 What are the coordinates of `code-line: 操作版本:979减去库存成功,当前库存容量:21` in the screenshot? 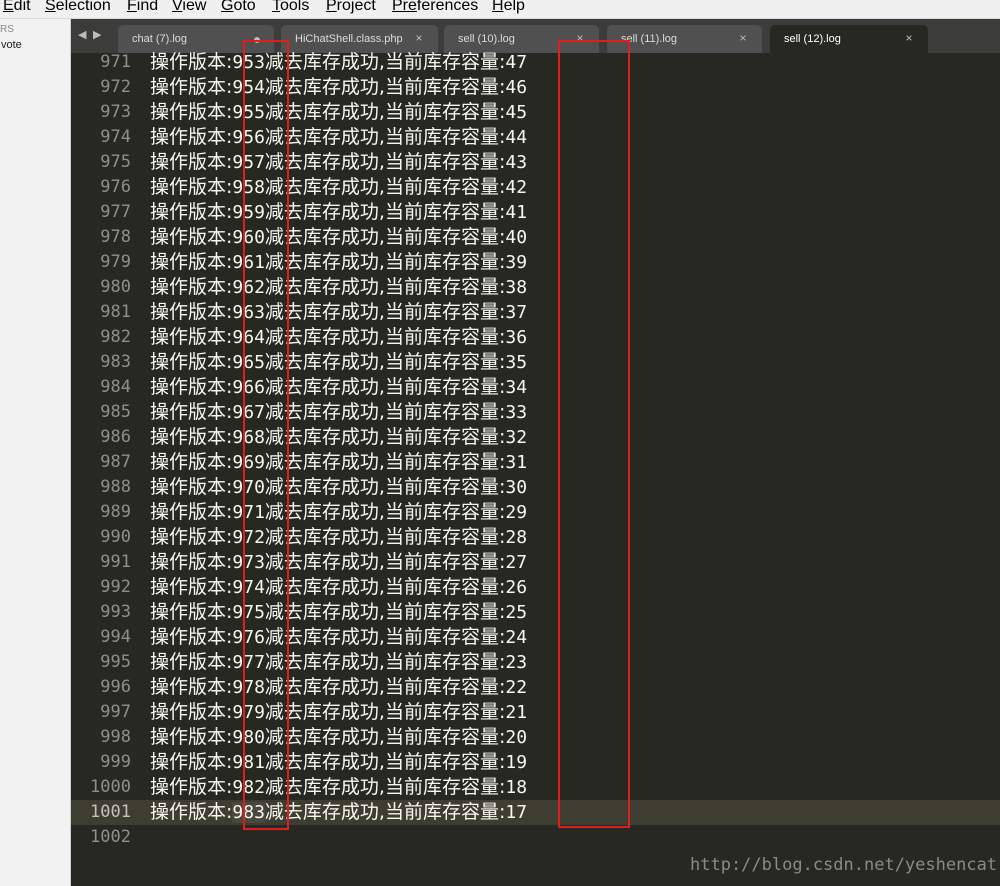 It's located at (338, 712).